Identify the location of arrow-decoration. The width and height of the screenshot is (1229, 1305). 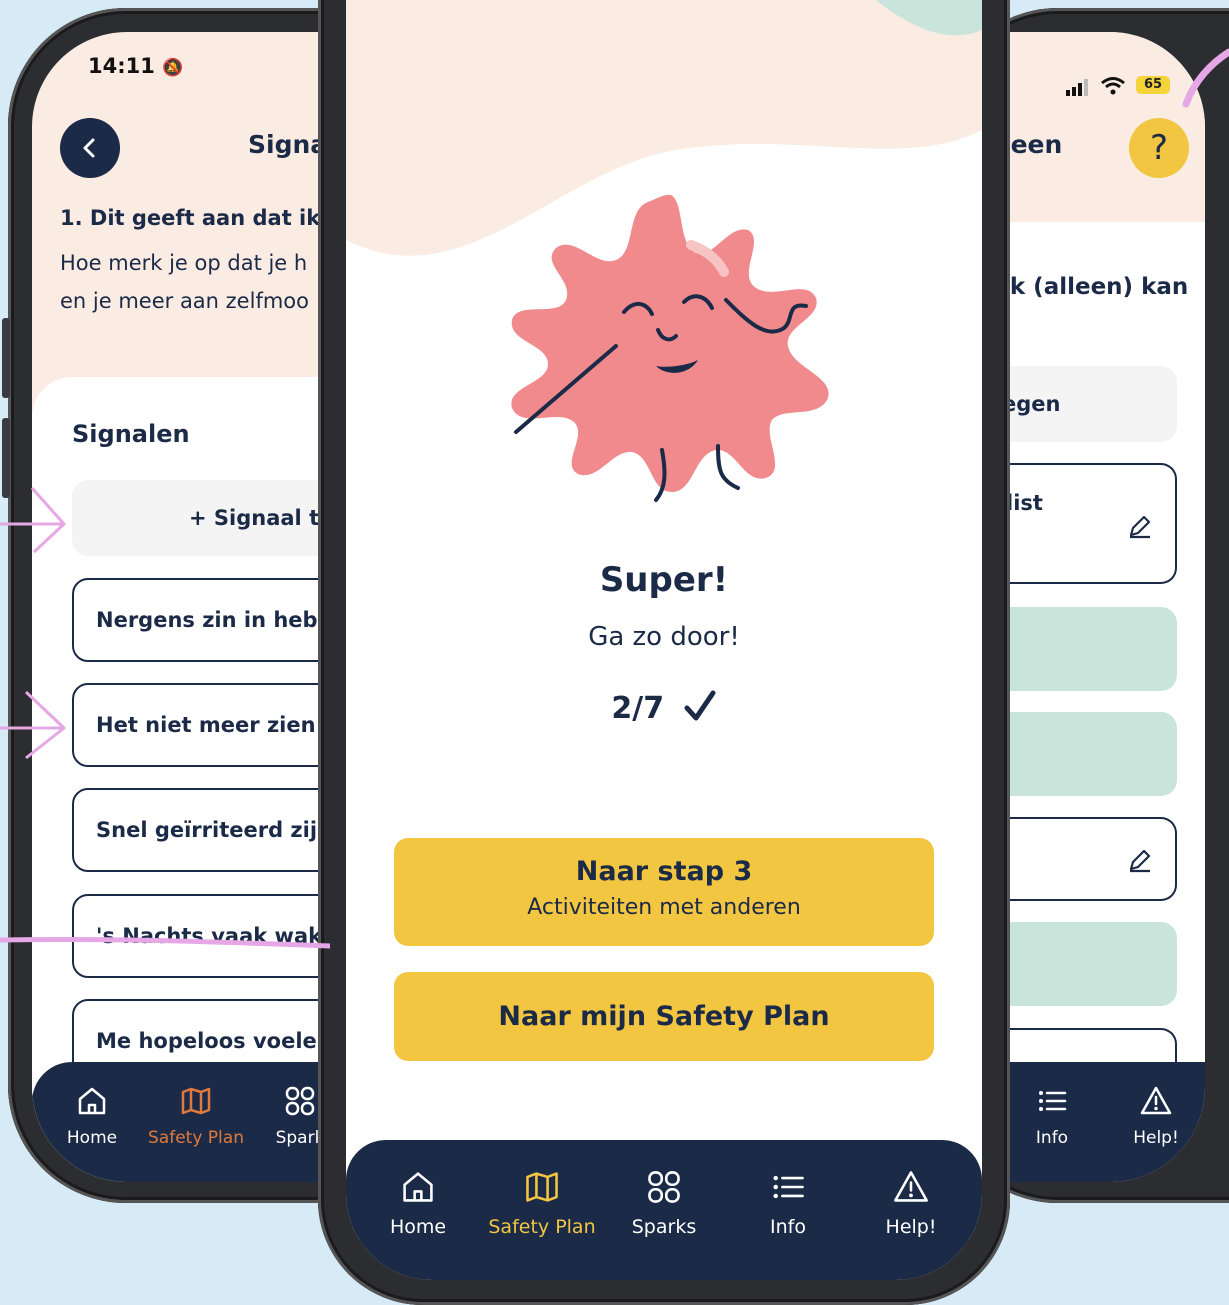
(33, 623).